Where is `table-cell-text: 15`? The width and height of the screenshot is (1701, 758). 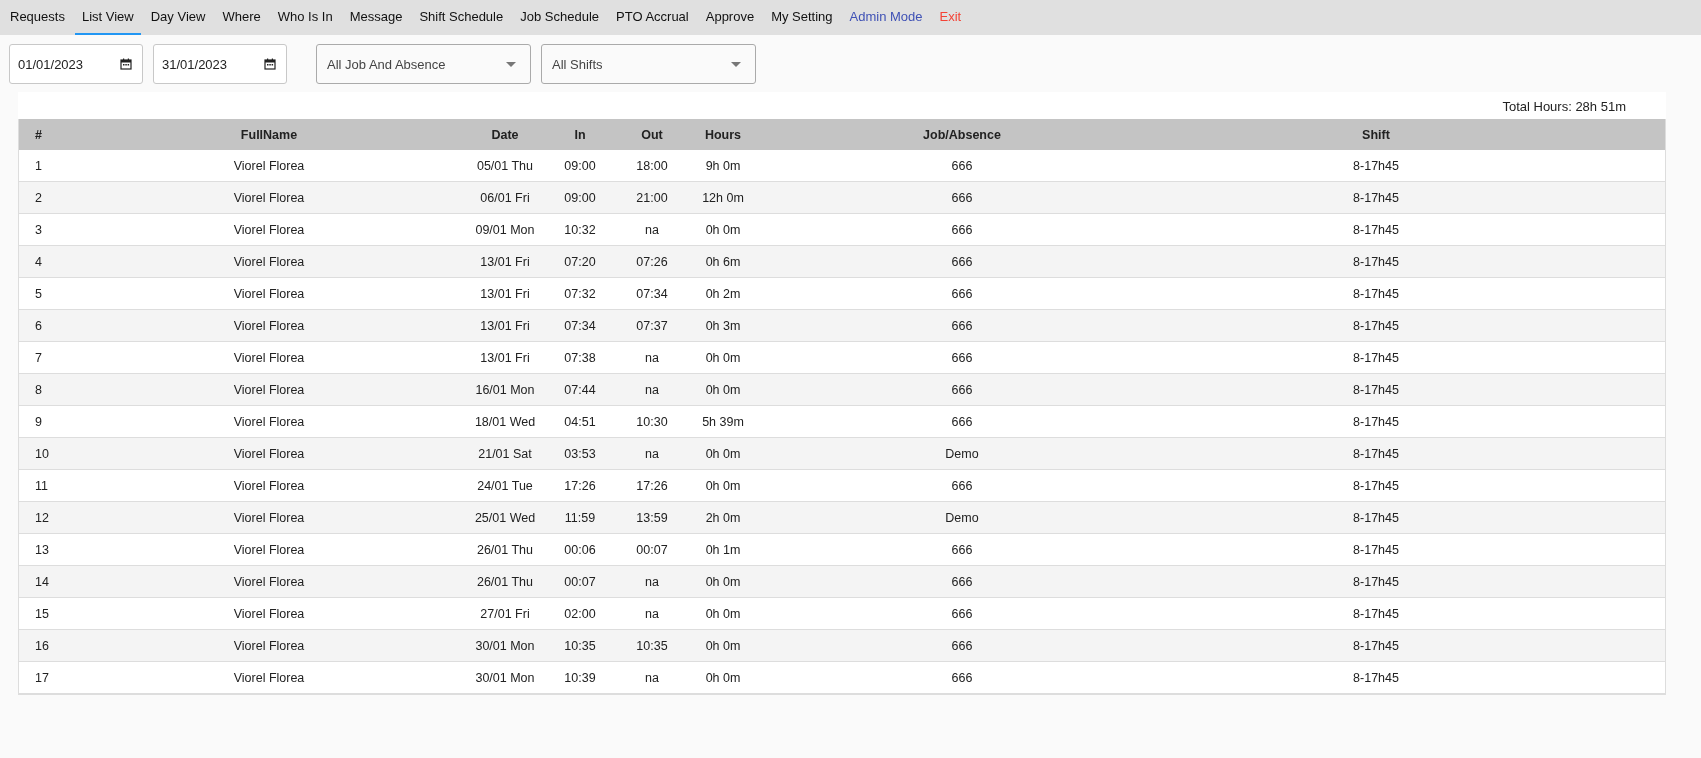
table-cell-text: 15 is located at coordinates (42, 614).